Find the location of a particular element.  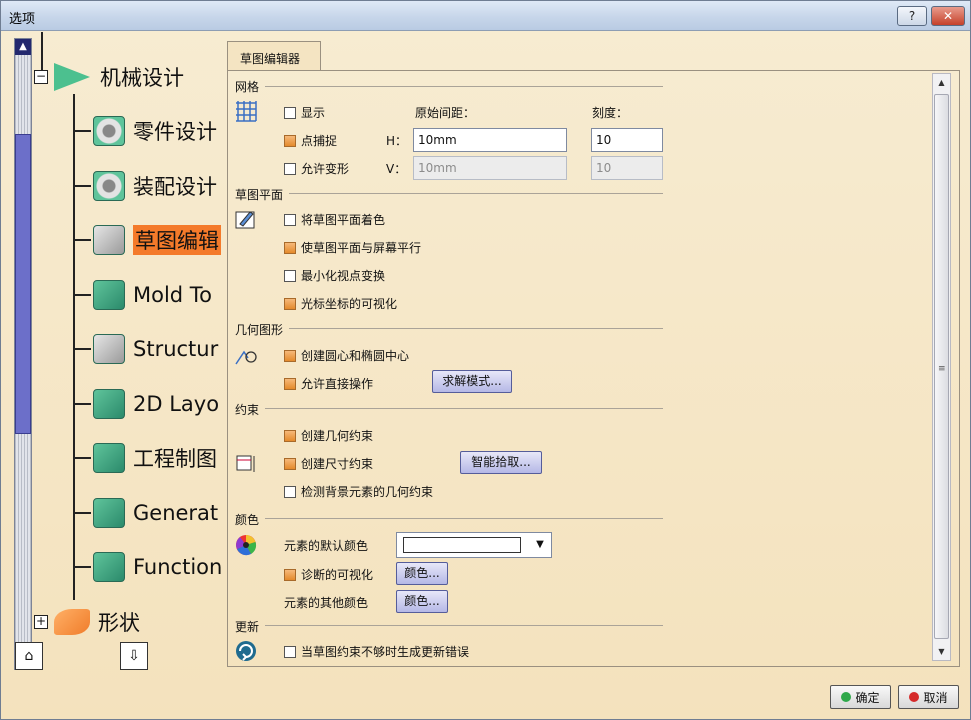

minimize-viewpoint-checkbox: 最小化视点变换 is located at coordinates (334, 275).